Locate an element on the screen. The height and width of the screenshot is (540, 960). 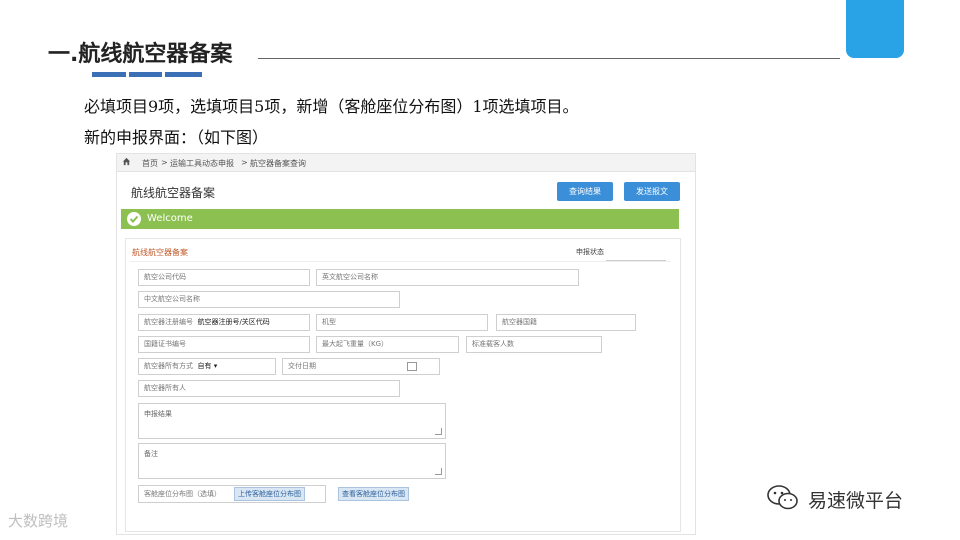
ownership-label: 航空器所有方式 is located at coordinates (168, 366).